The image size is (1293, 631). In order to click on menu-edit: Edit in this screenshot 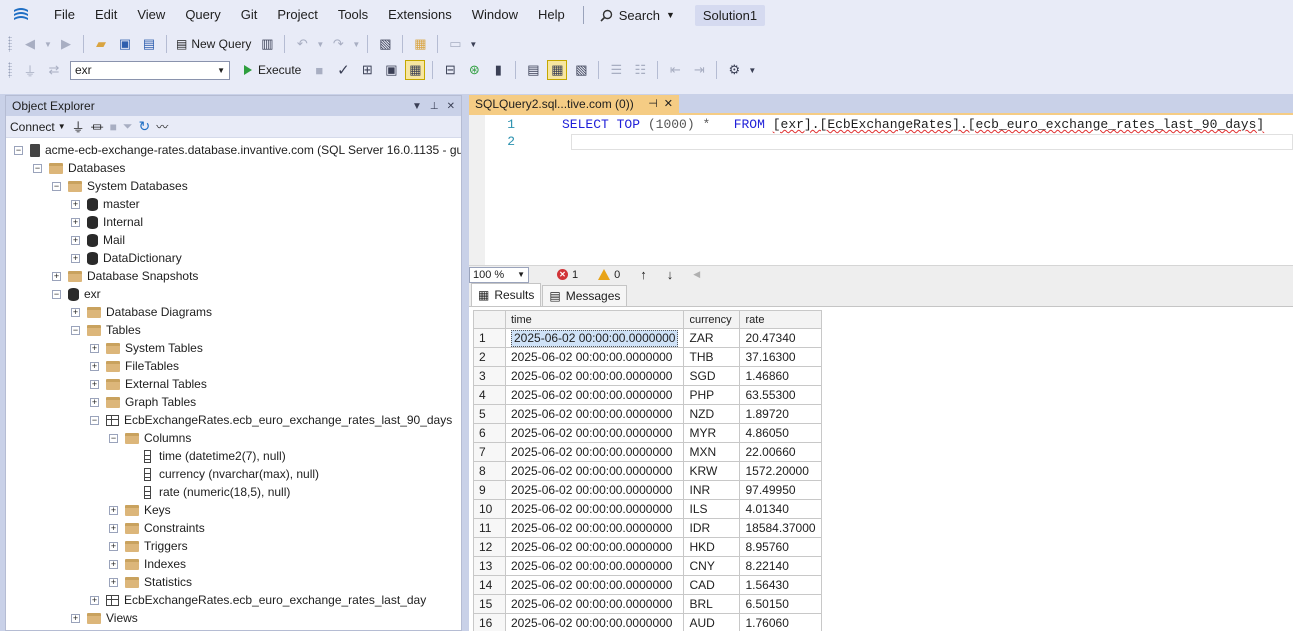, I will do `click(106, 15)`.